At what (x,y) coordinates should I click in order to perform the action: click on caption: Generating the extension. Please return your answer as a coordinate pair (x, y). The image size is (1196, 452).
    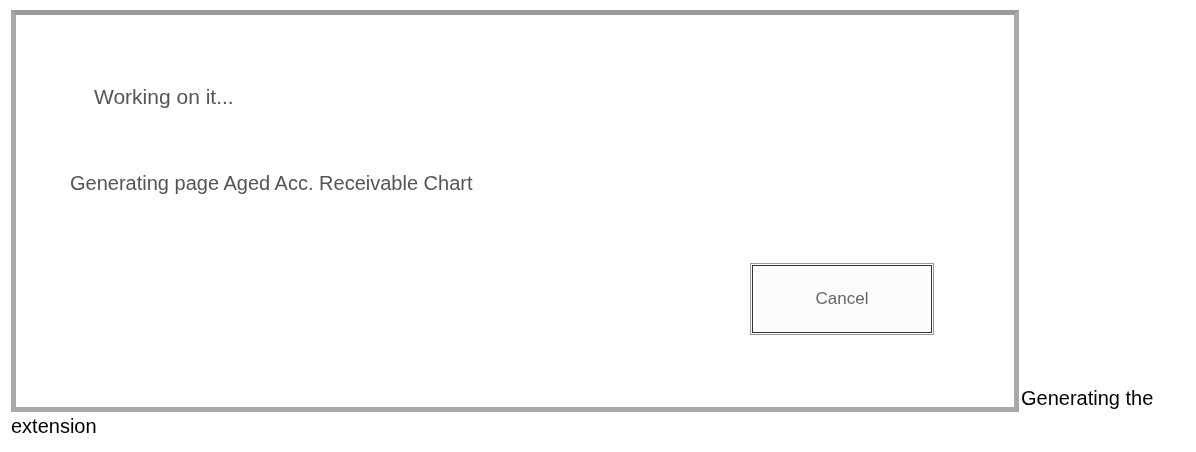
    Looking at the image, I should click on (582, 412).